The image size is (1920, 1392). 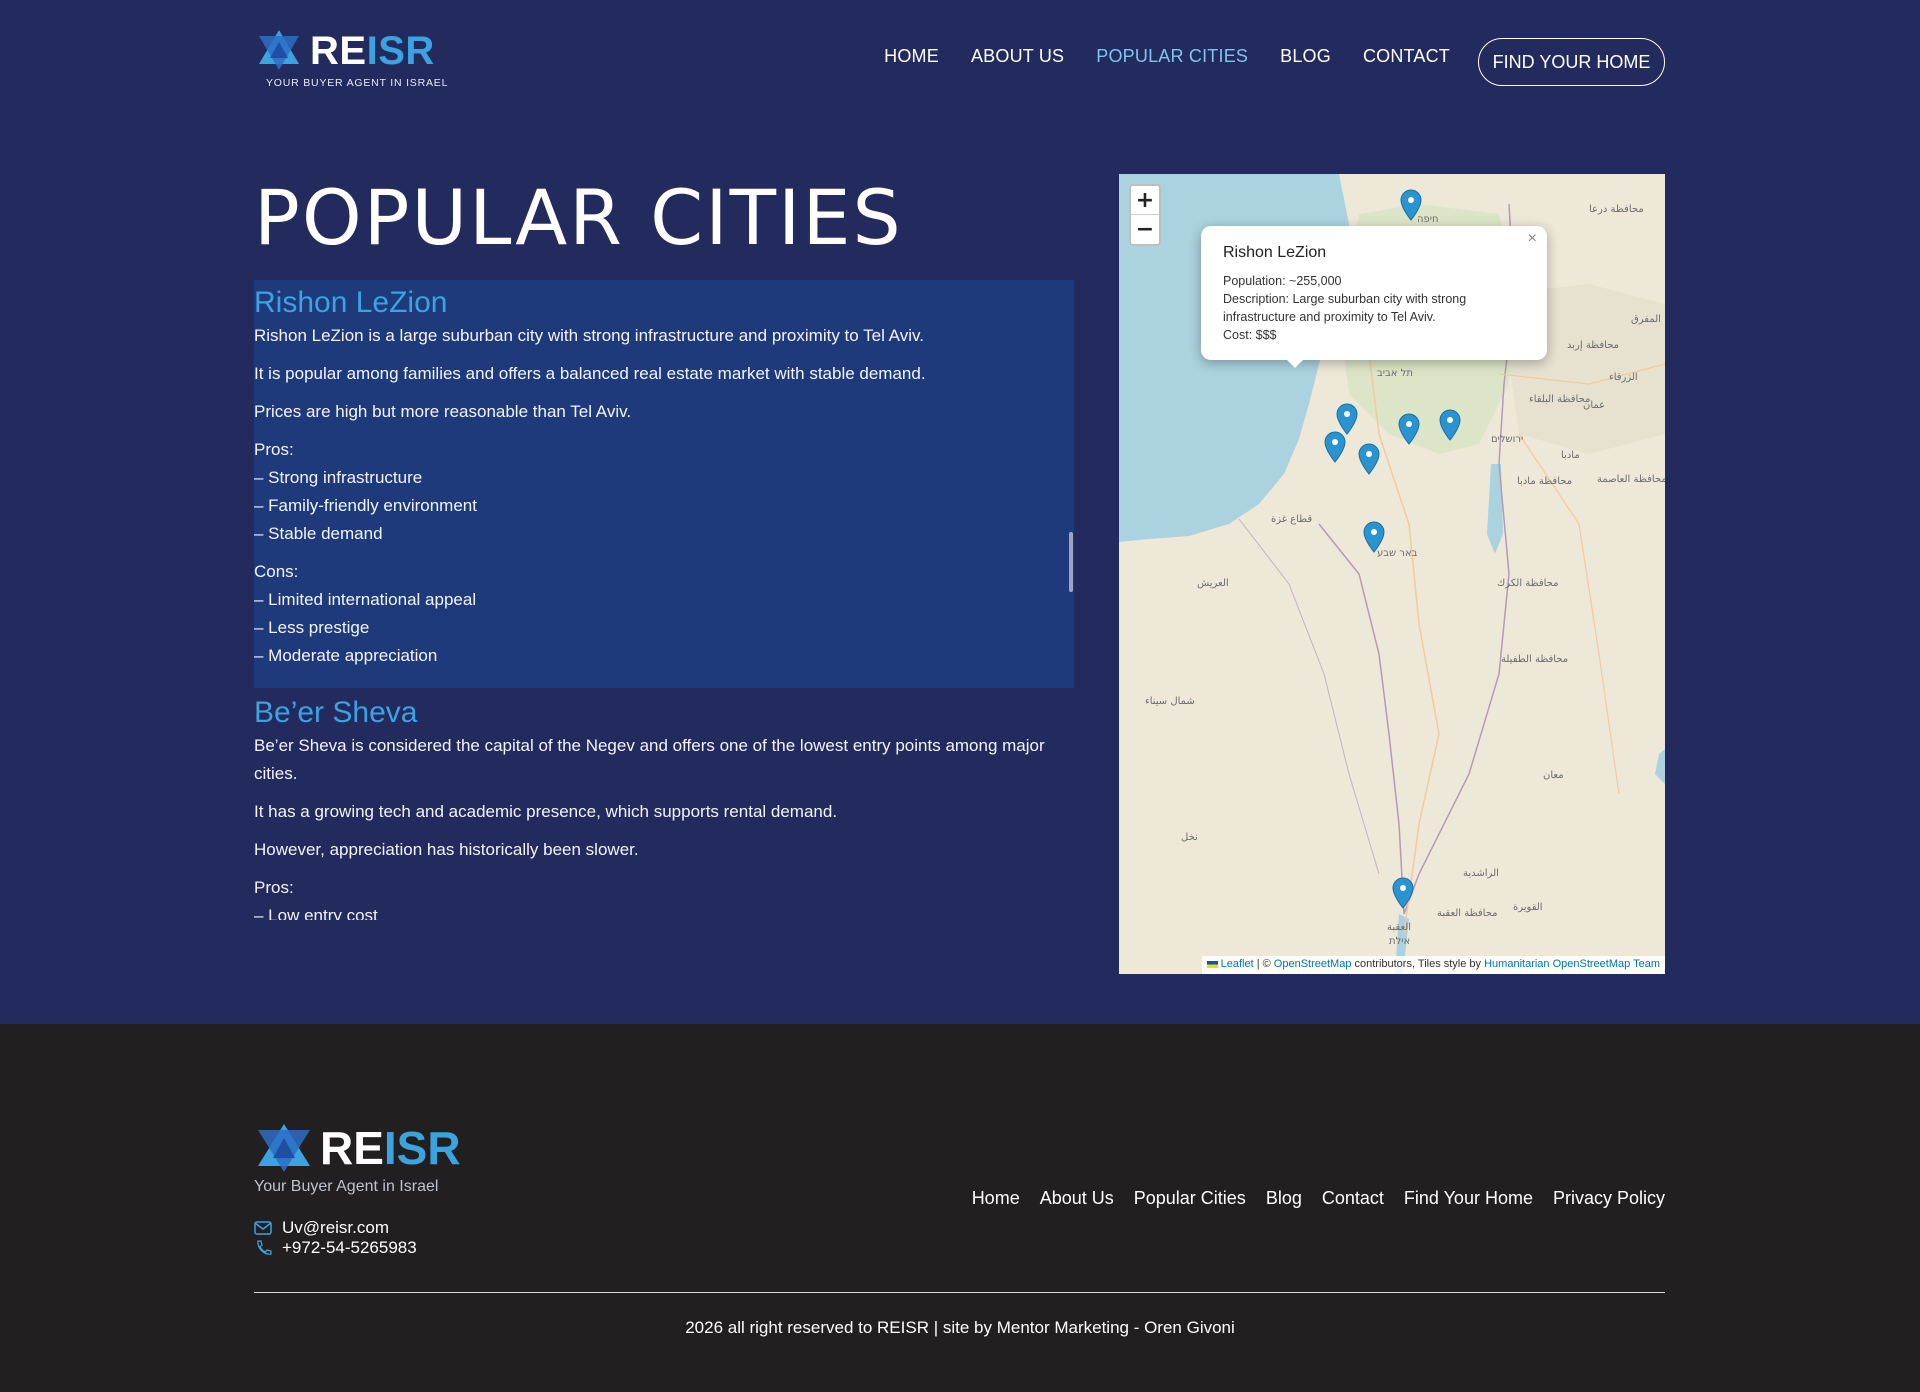 What do you see at coordinates (1467, 913) in the screenshot?
I see `map-label: محافظة العقبة` at bounding box center [1467, 913].